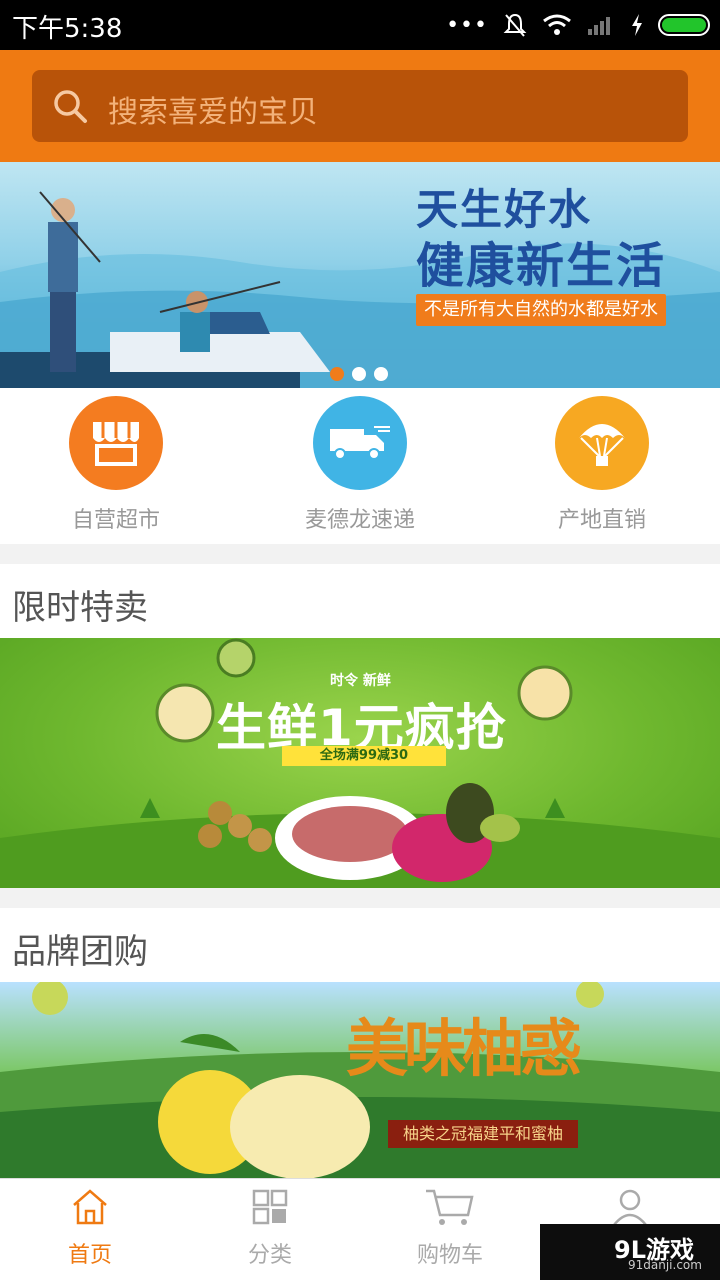  What do you see at coordinates (602, 443) in the screenshot?
I see `parachute-icon` at bounding box center [602, 443].